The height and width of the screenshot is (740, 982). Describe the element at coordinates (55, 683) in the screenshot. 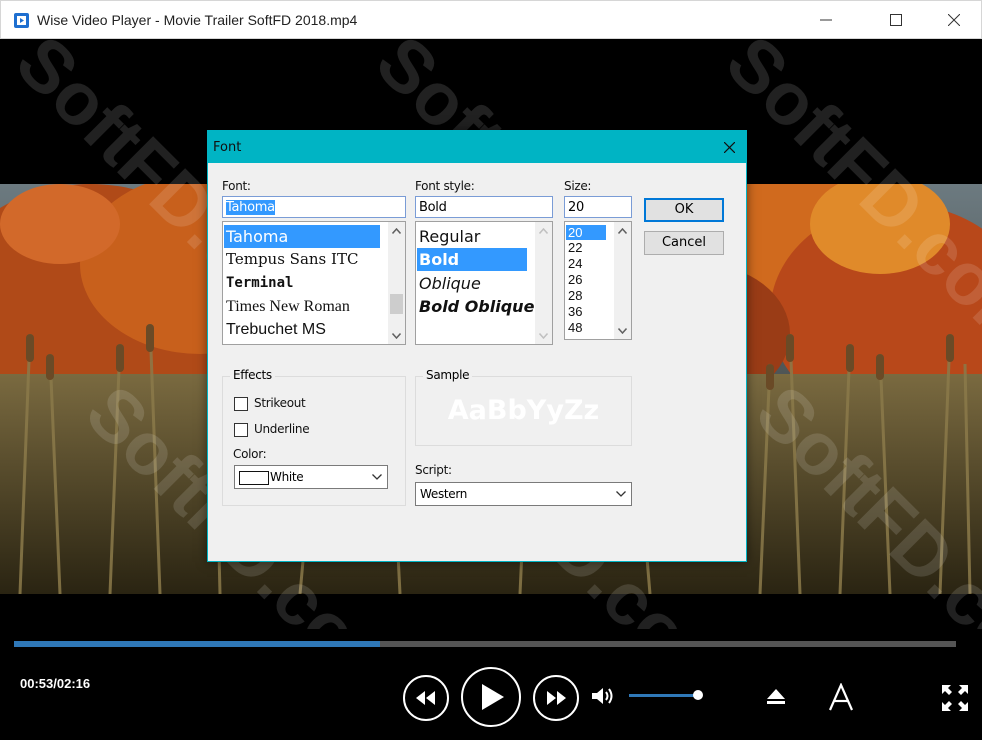

I see `time-display: 00:53/02:16` at that location.